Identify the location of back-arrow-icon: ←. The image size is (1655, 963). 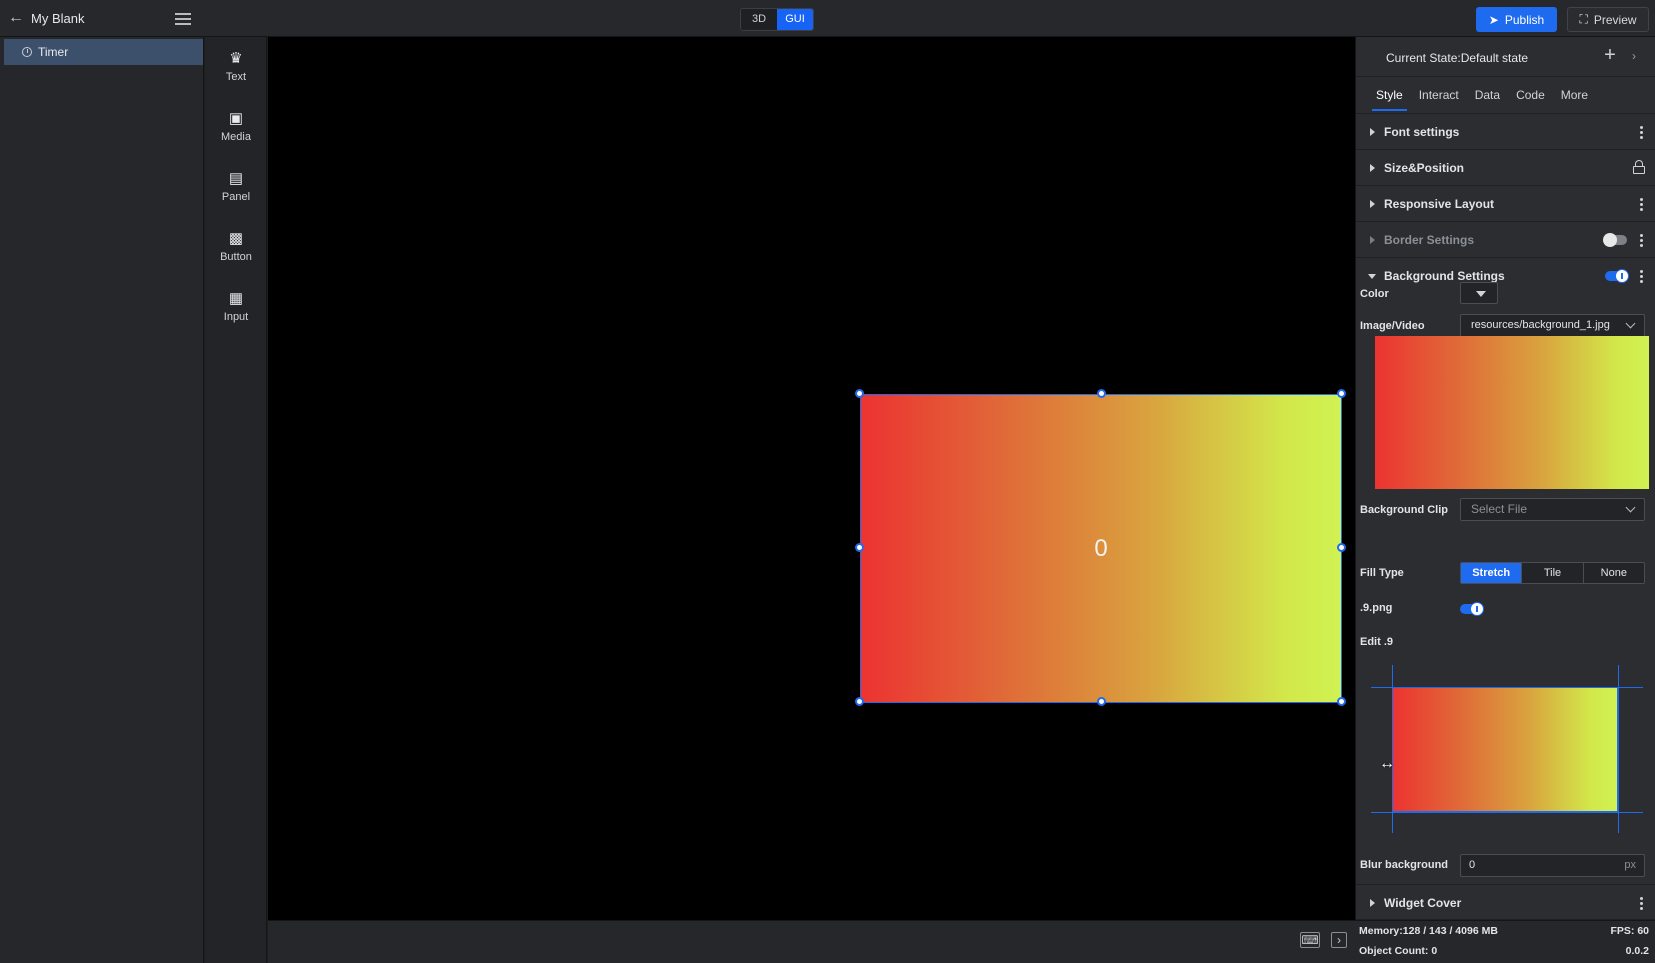
(16, 18).